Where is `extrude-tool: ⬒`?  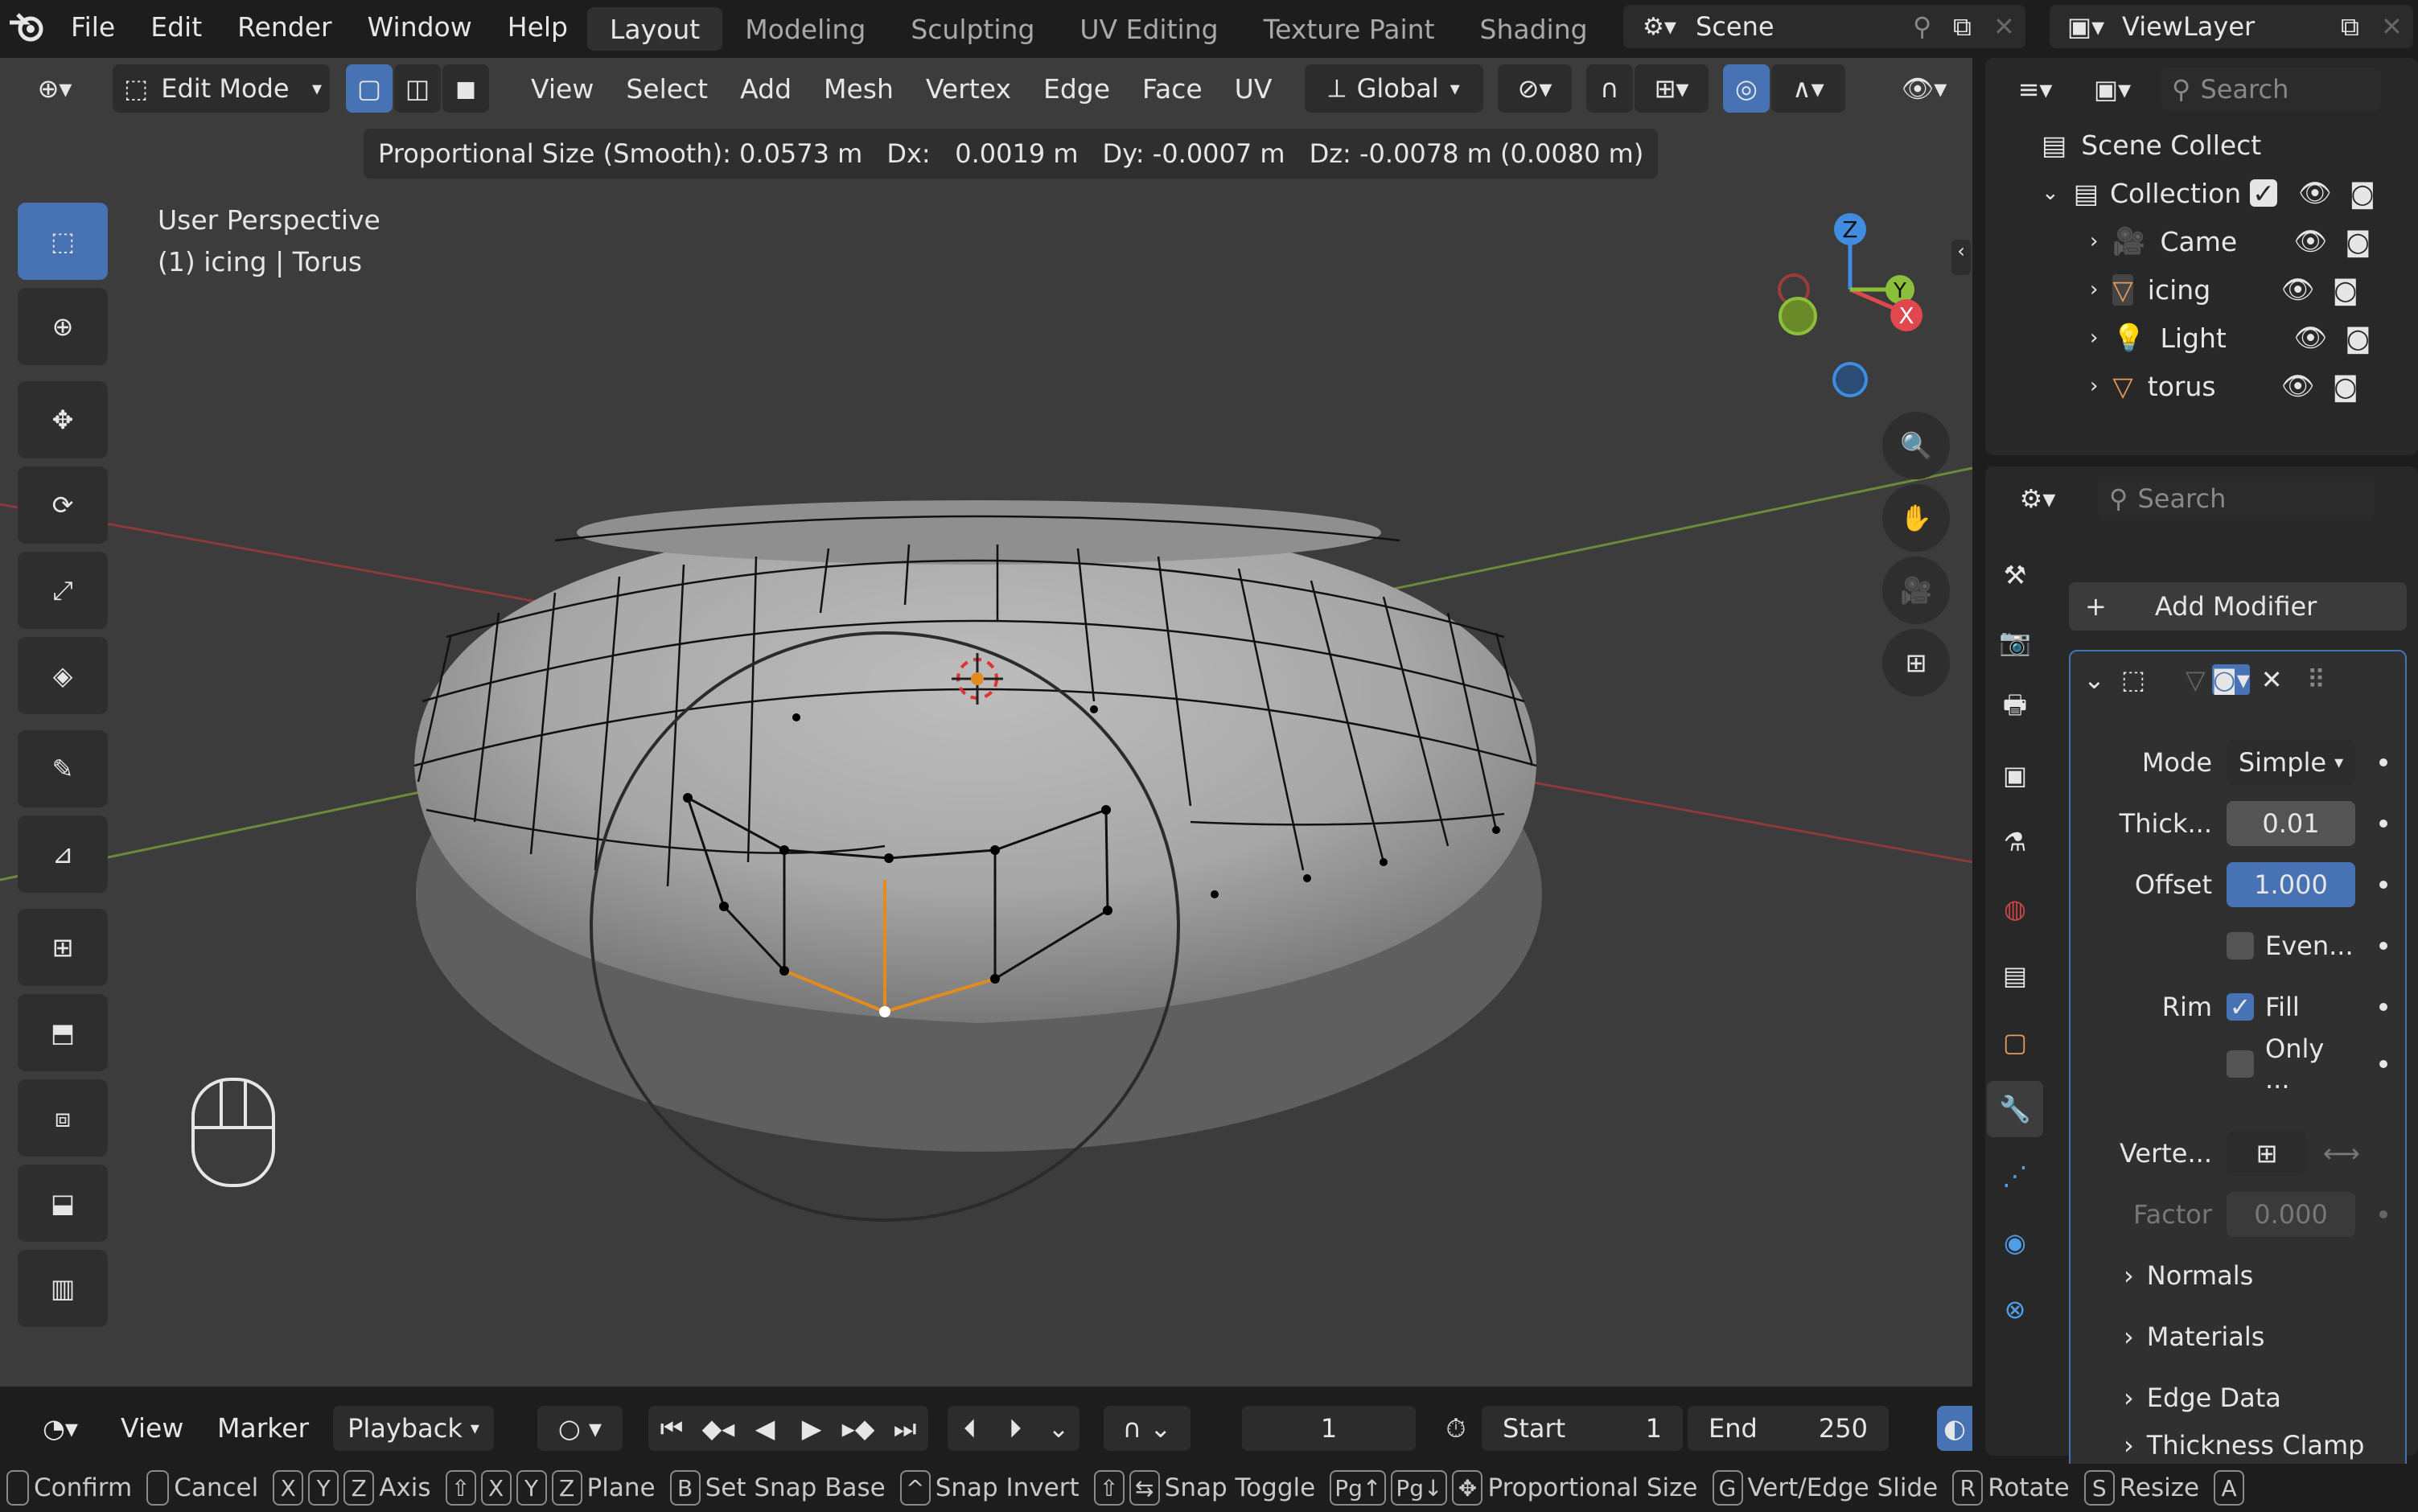 extrude-tool: ⬒ is located at coordinates (63, 1032).